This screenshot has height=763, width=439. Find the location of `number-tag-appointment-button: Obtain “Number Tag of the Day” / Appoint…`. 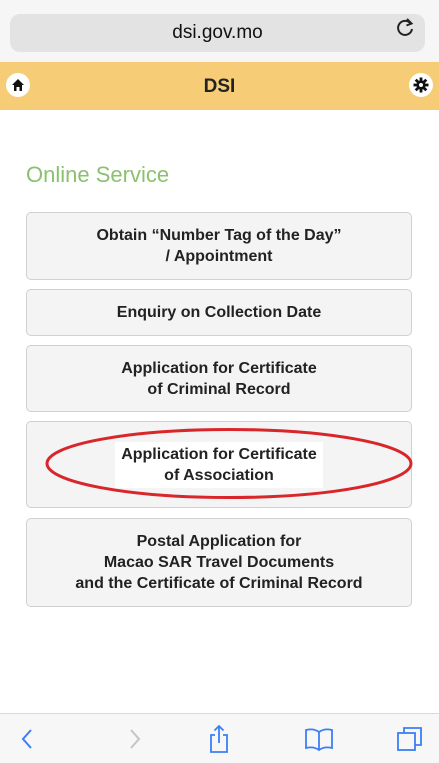

number-tag-appointment-button: Obtain “Number Tag of the Day” / Appoint… is located at coordinates (219, 246).